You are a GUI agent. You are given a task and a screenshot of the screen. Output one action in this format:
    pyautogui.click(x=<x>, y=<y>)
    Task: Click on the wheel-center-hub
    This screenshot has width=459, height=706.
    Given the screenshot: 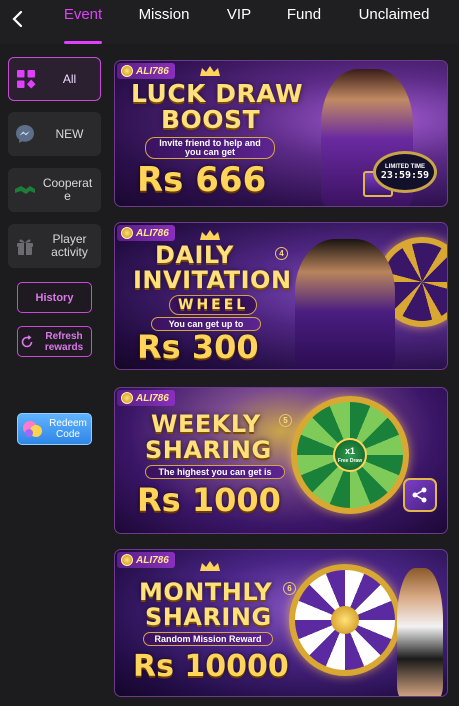 What is the action you would take?
    pyautogui.click(x=345, y=620)
    